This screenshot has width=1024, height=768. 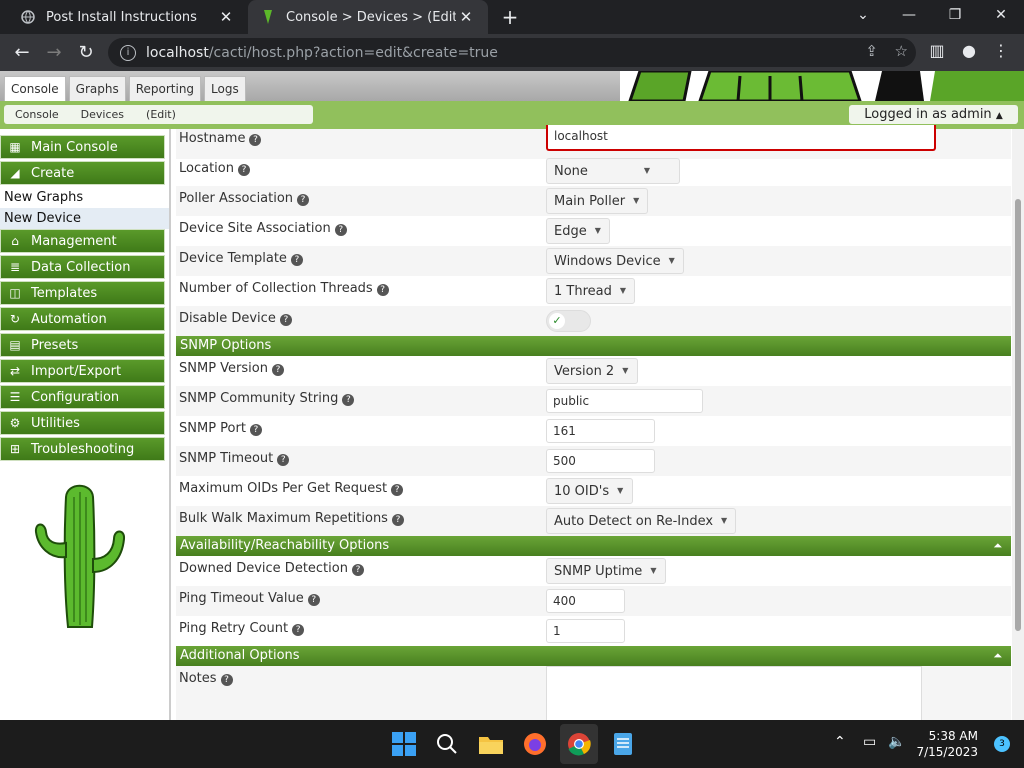 I want to click on new-tab-plus-icon: +, so click(x=510, y=17).